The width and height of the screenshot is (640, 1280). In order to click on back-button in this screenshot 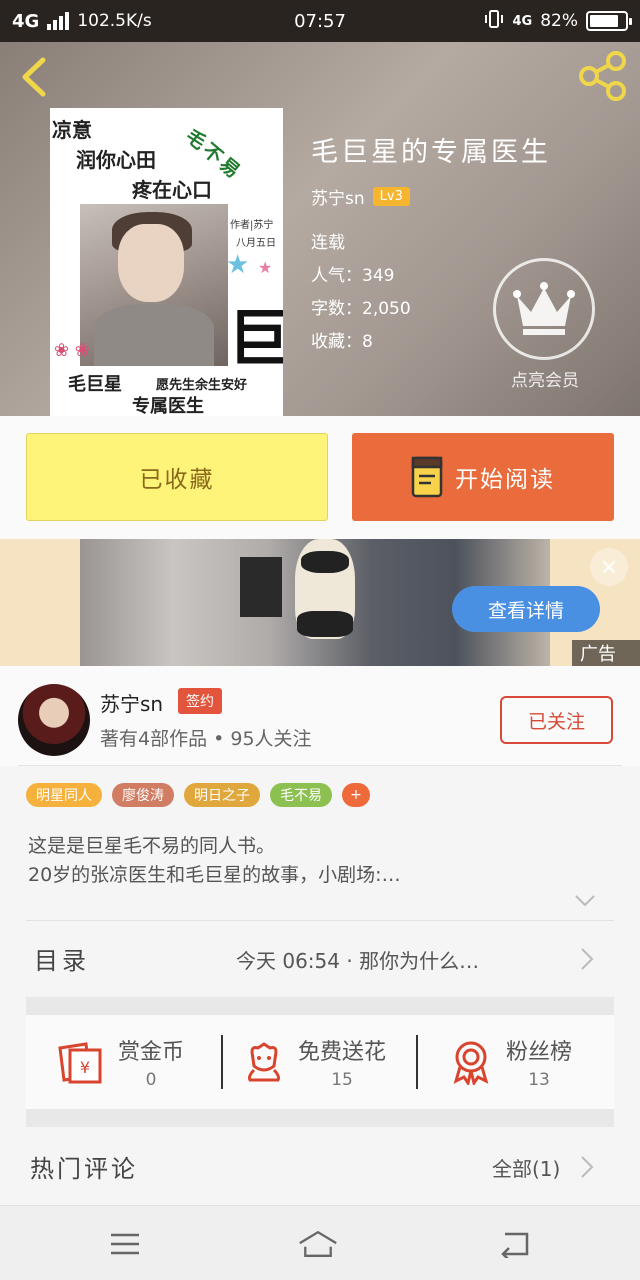, I will do `click(34, 77)`.